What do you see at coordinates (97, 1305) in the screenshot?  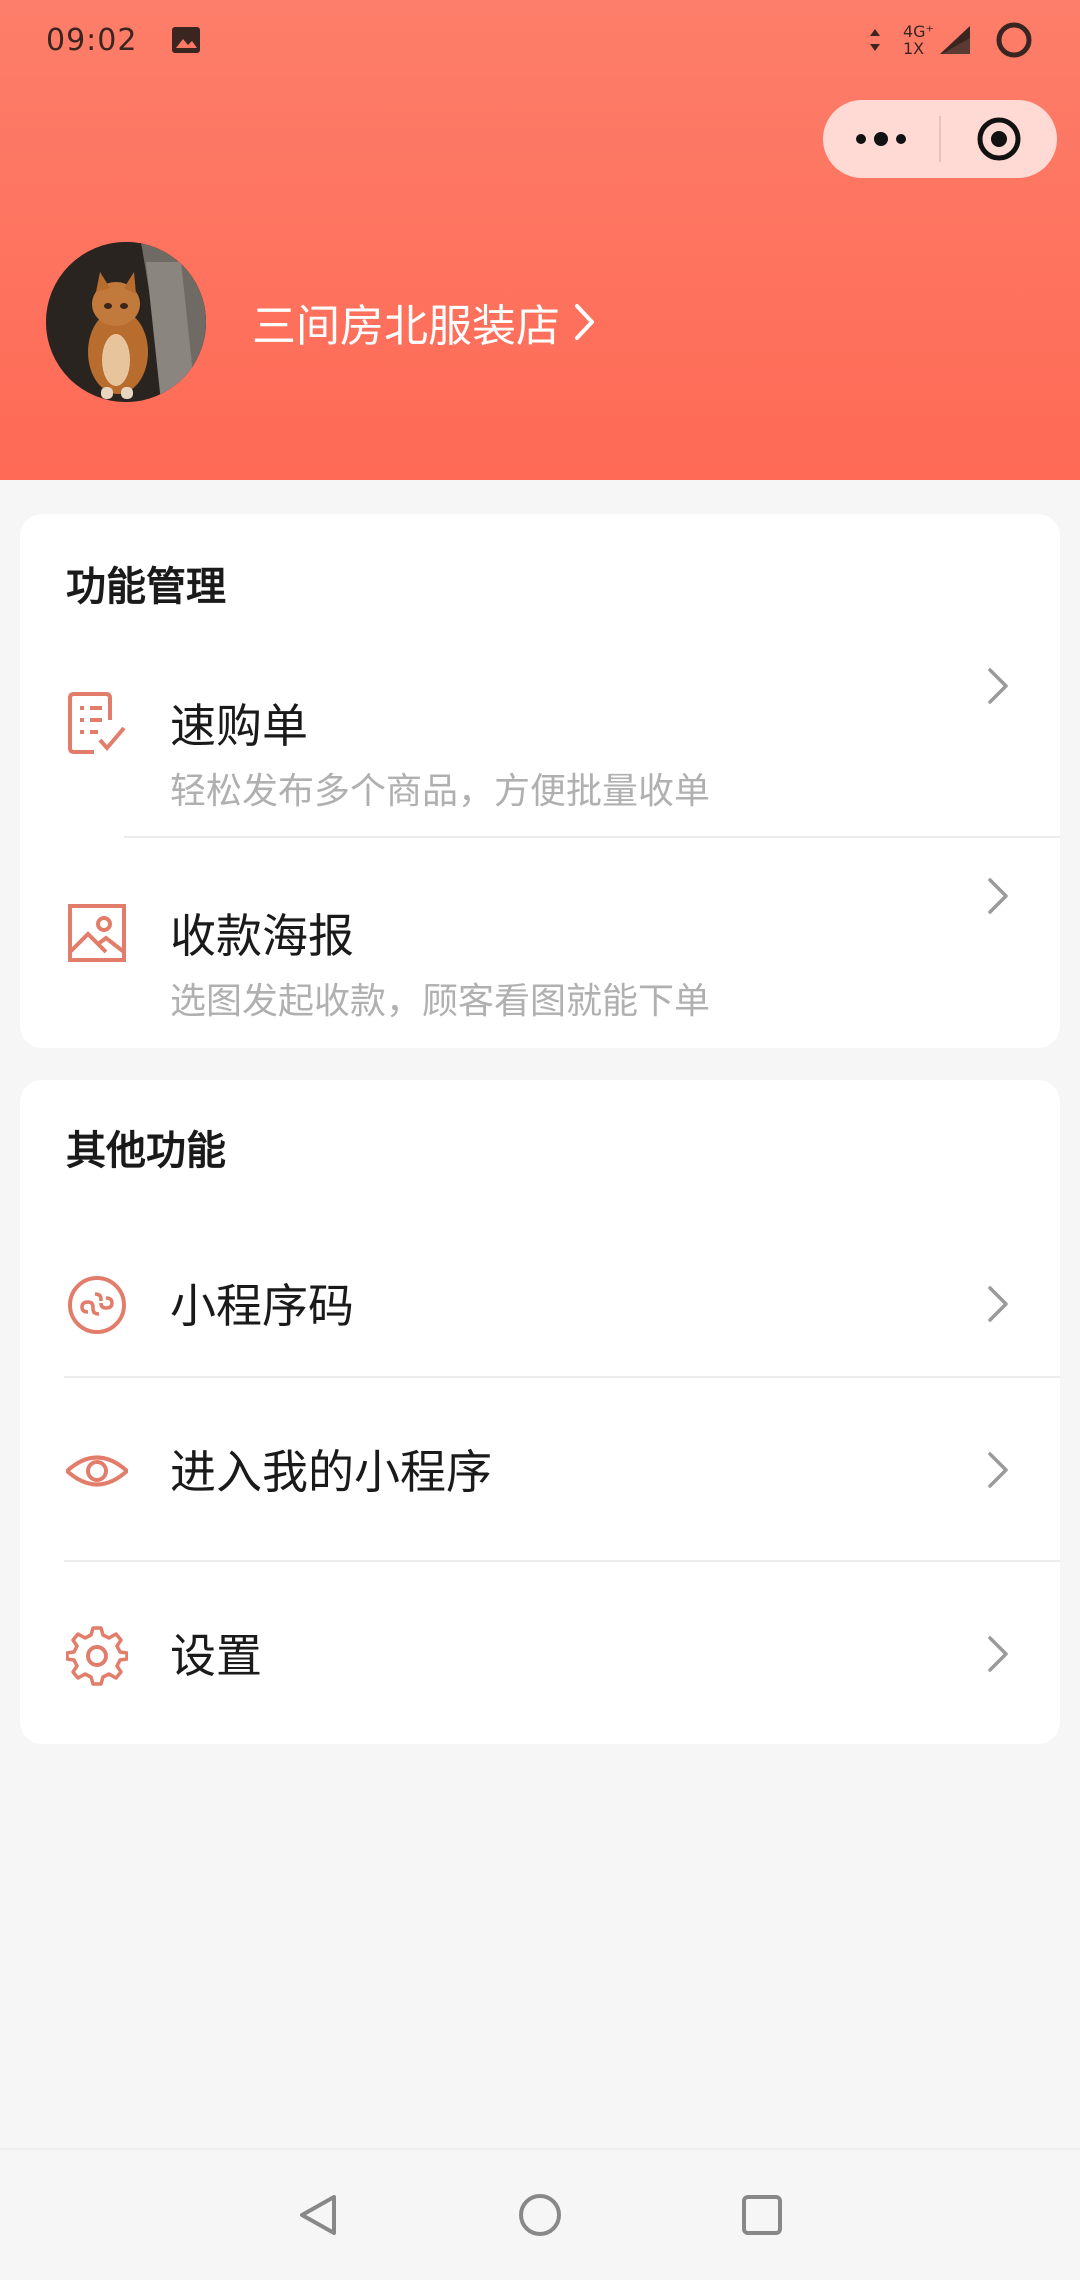 I see `miniprogram-icon` at bounding box center [97, 1305].